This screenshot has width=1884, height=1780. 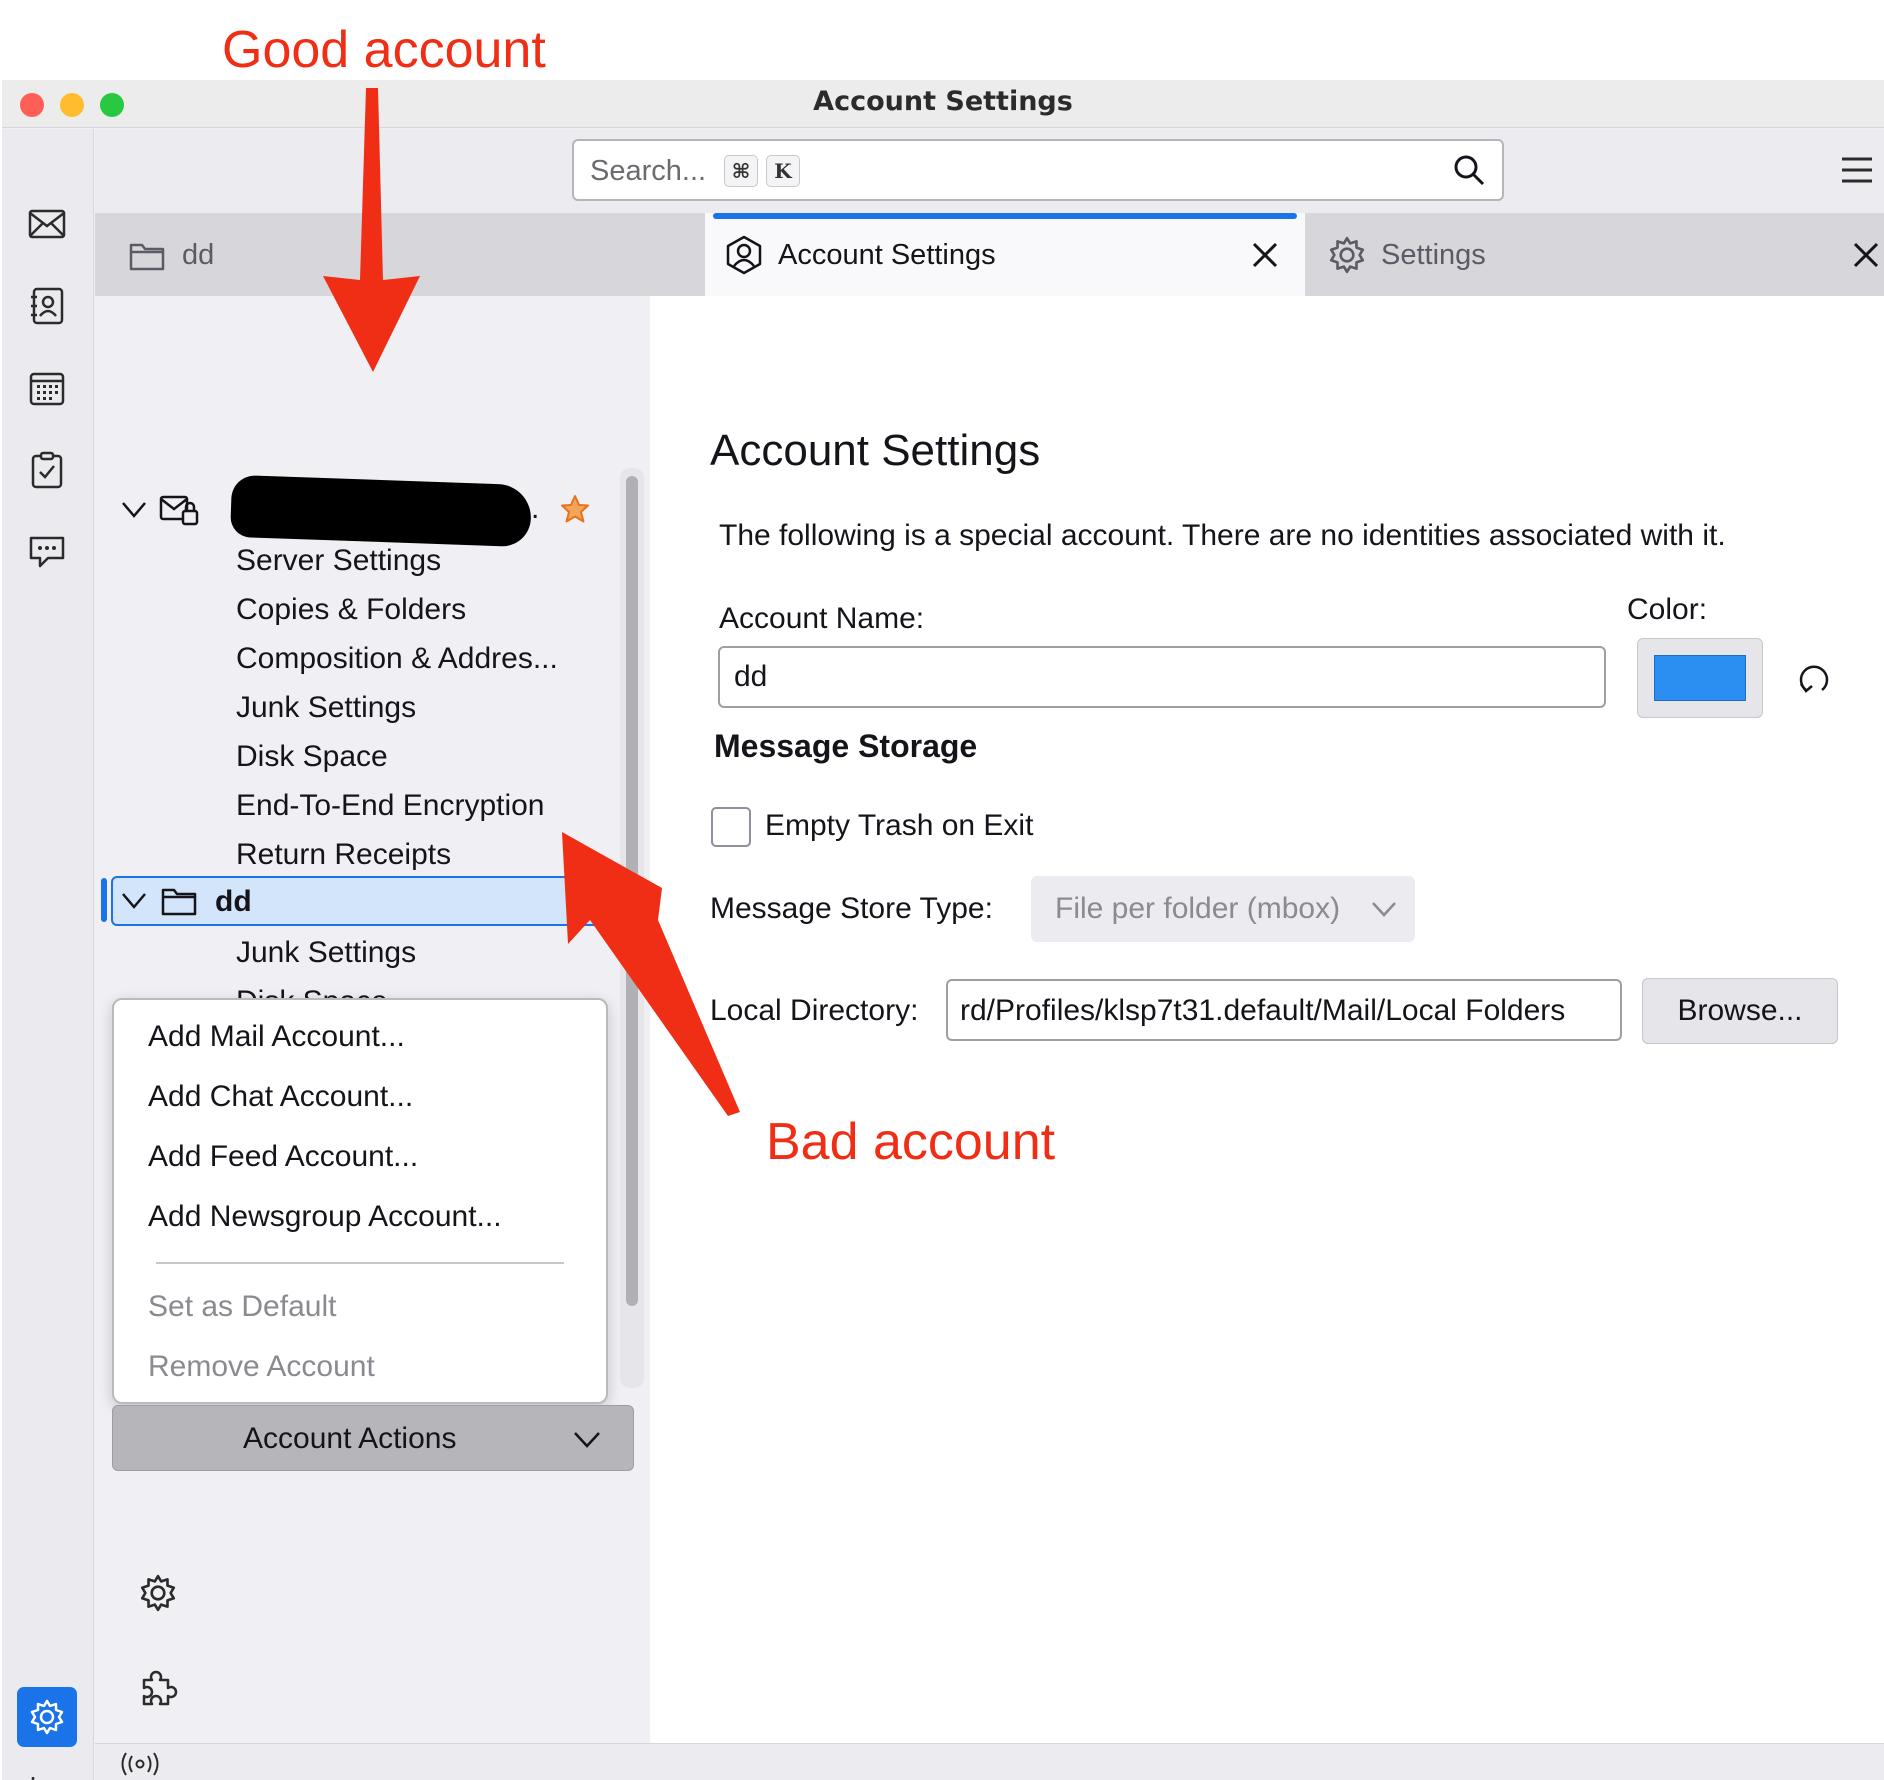 What do you see at coordinates (531, 602) in the screenshot?
I see `annotation-arrows` at bounding box center [531, 602].